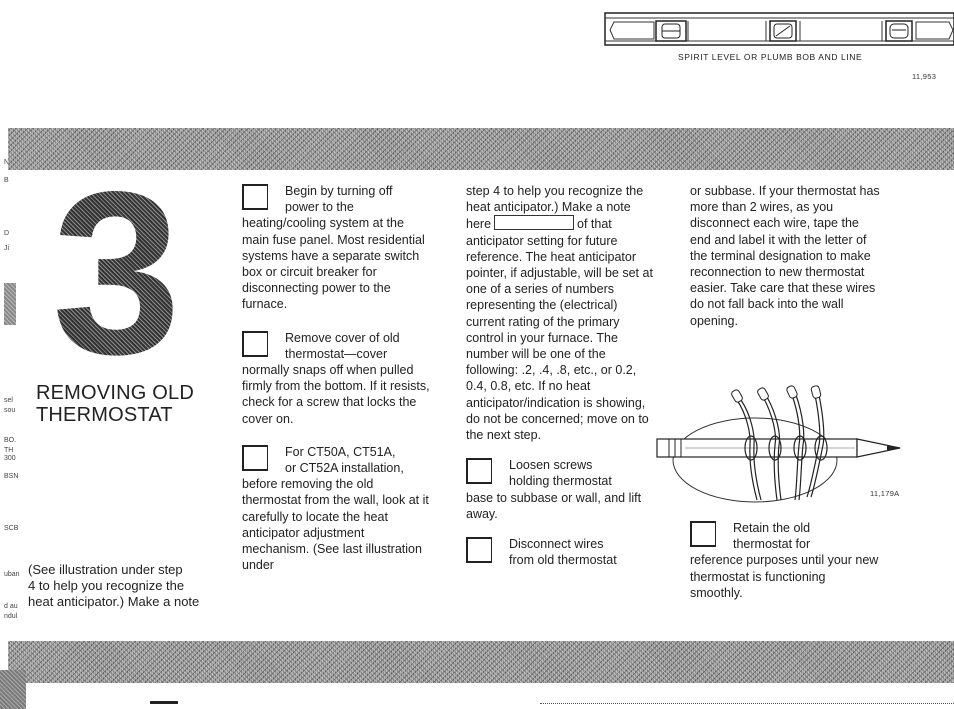  I want to click on margin-fragment: ndul, so click(11, 616).